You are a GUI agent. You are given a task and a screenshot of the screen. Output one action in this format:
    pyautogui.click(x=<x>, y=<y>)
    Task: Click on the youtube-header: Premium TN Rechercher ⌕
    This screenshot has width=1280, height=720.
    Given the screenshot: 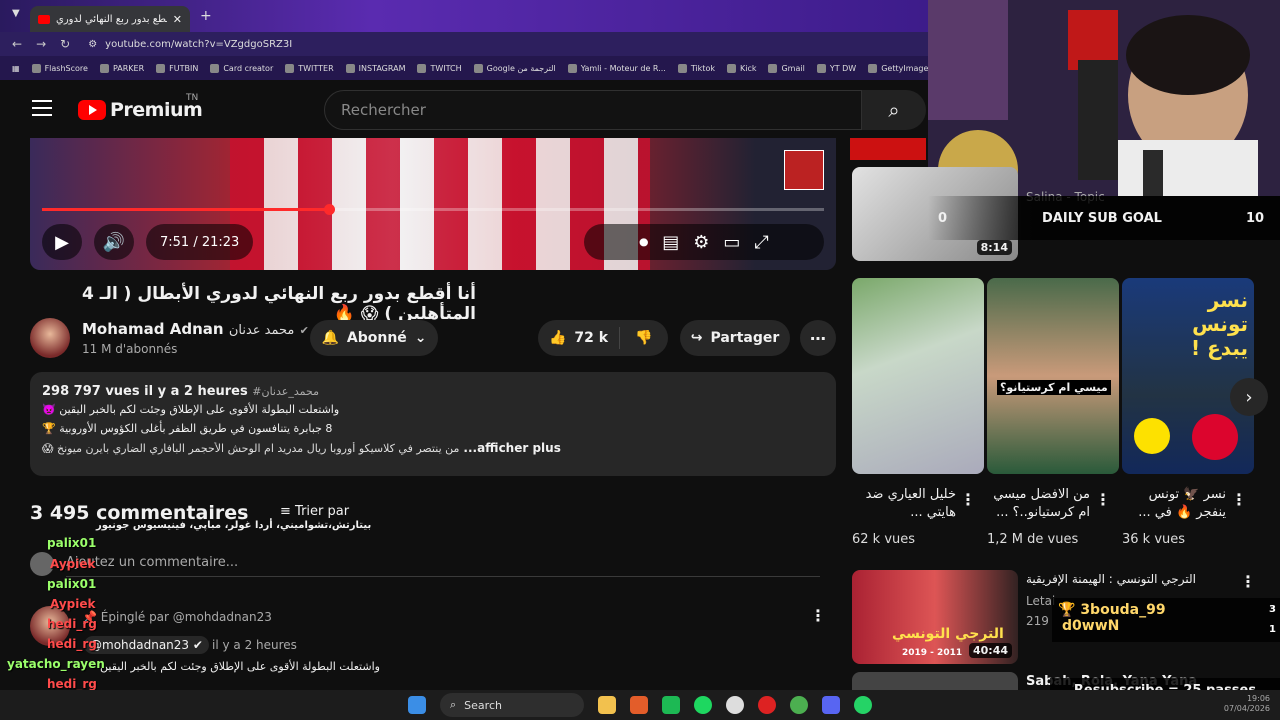 What is the action you would take?
    pyautogui.click(x=467, y=109)
    